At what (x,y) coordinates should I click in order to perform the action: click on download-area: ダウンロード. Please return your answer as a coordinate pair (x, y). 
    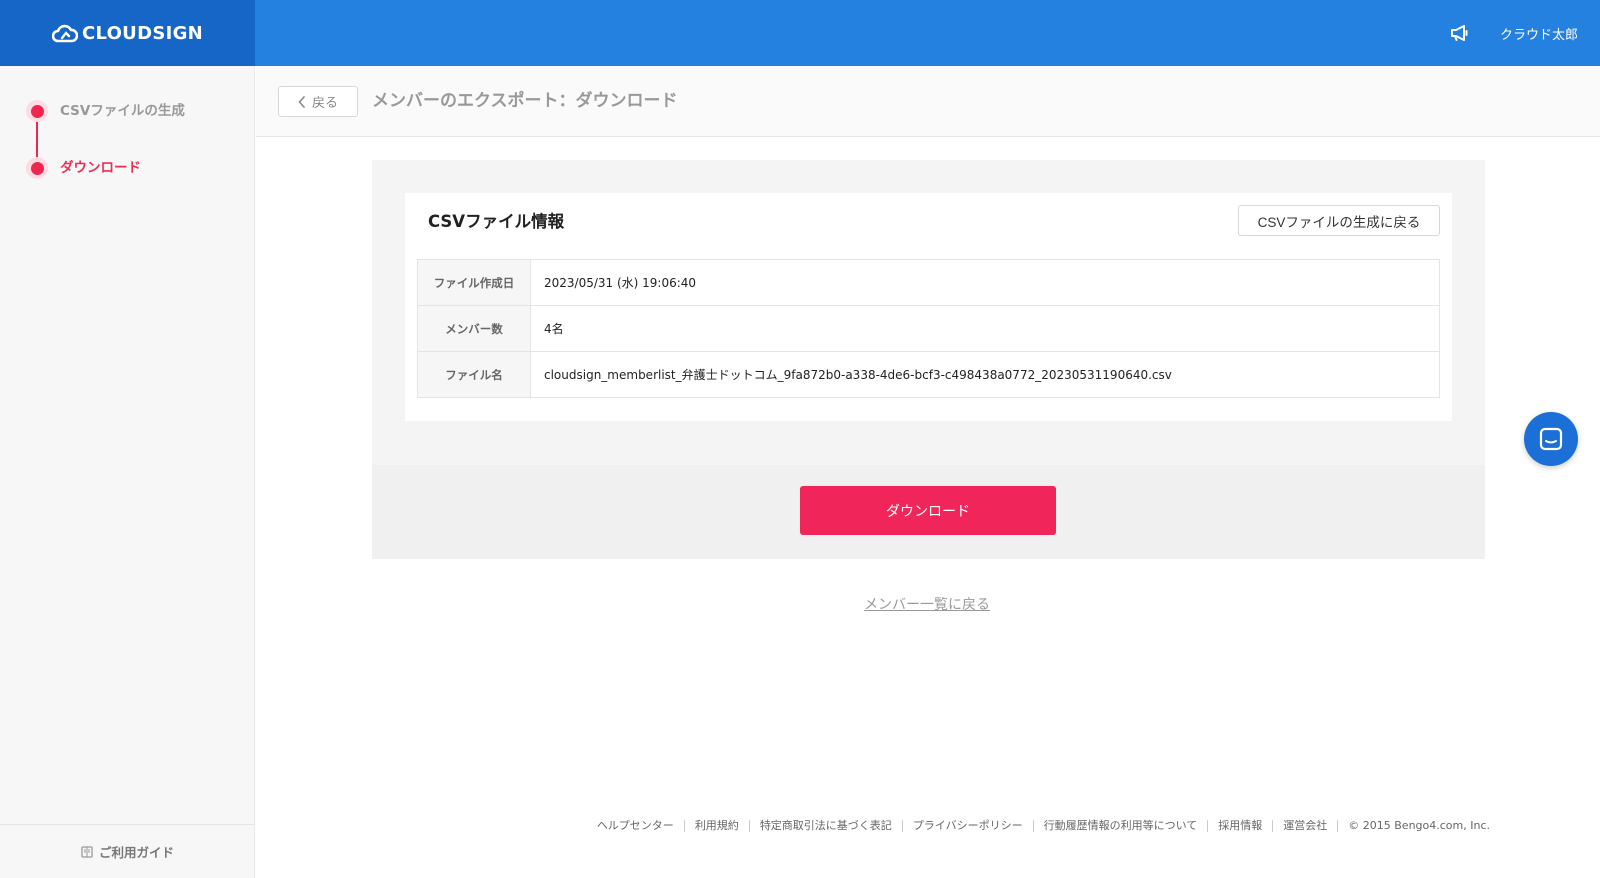
    Looking at the image, I should click on (928, 512).